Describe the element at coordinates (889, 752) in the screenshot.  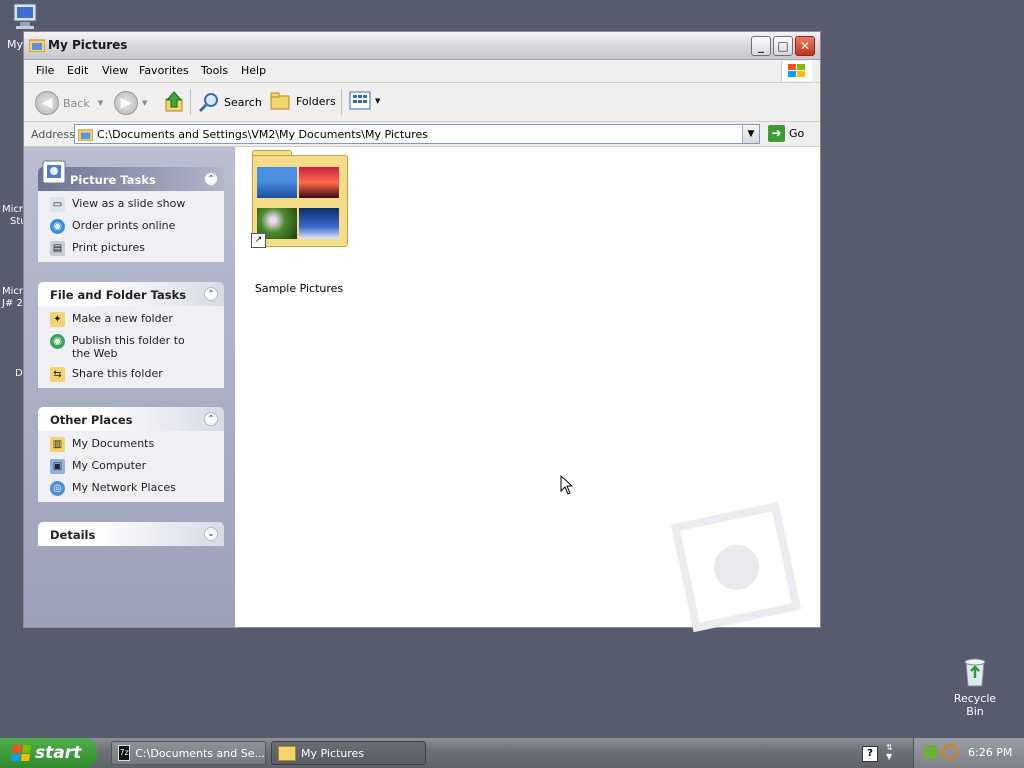
I see `restore-arrow-icon: ⇅ ▼` at that location.